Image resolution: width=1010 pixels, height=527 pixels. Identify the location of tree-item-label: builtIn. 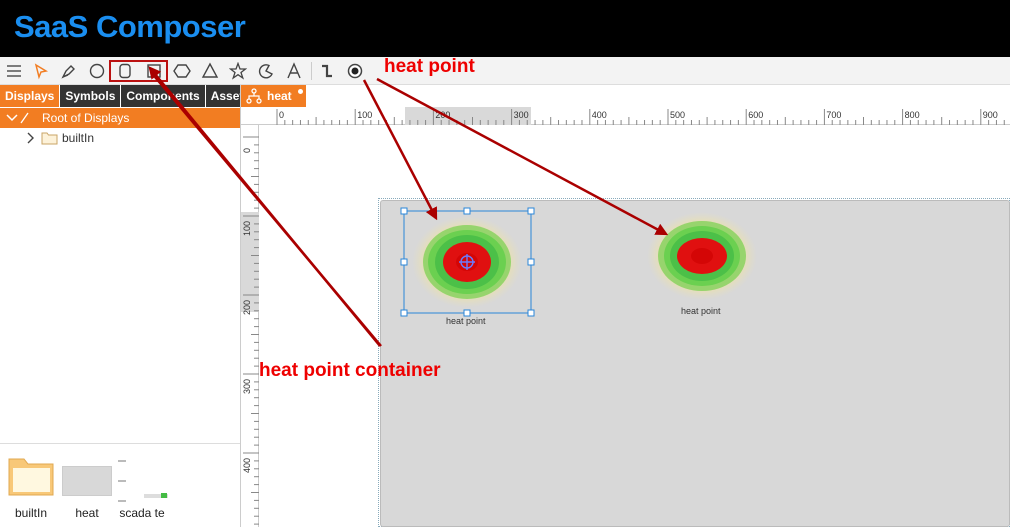
(78, 138).